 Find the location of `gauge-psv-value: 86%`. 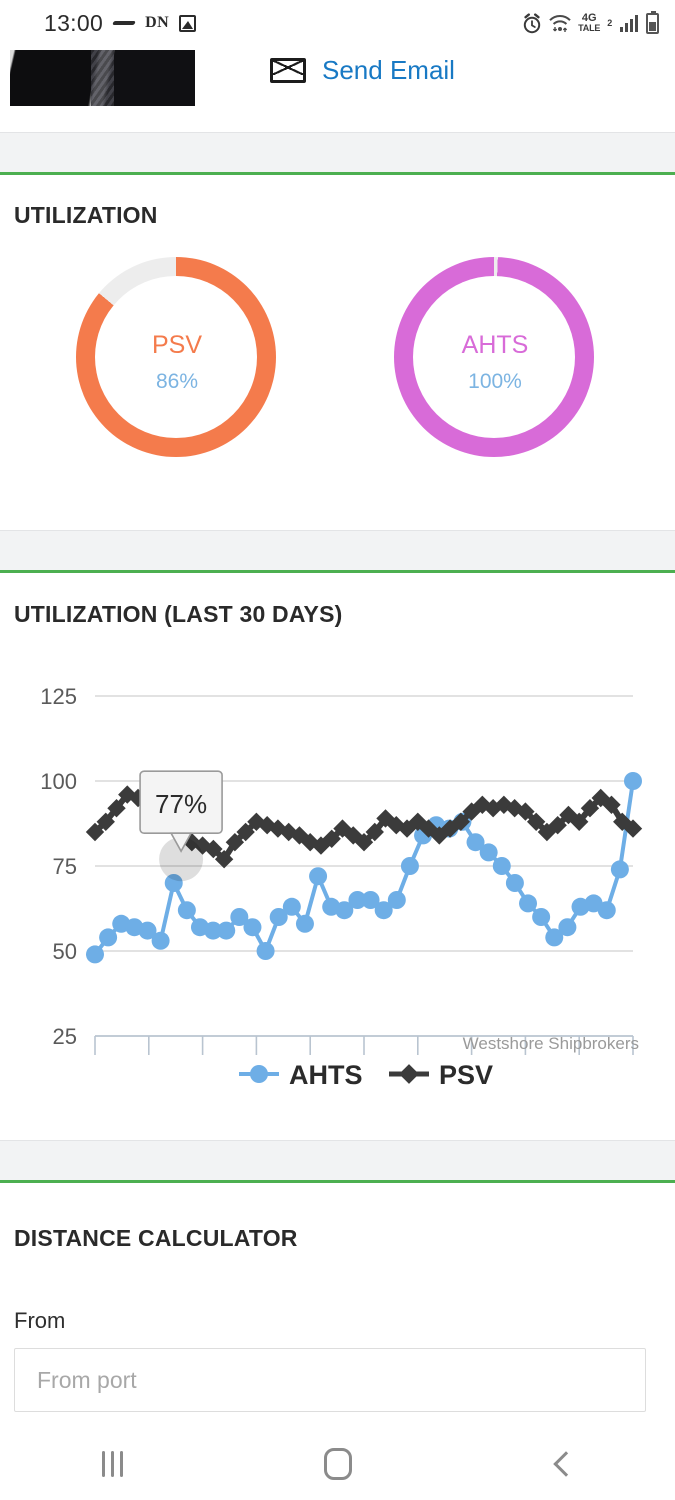

gauge-psv-value: 86% is located at coordinates (177, 381).